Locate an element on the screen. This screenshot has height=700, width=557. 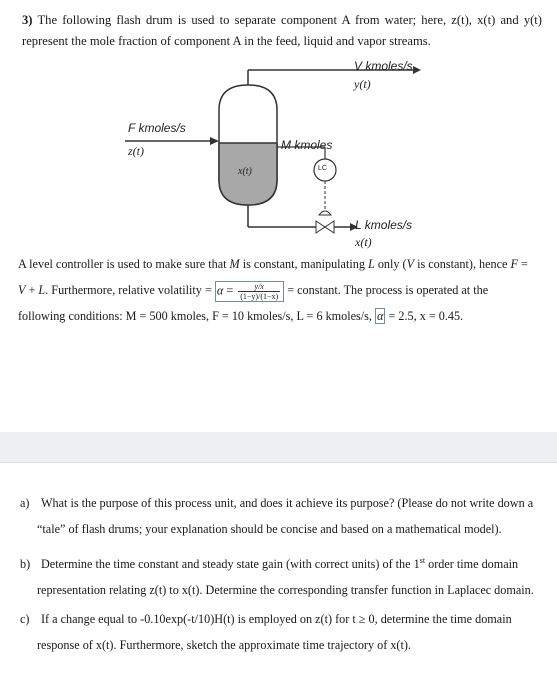
feed-arrow-icon is located at coordinates (214, 141).